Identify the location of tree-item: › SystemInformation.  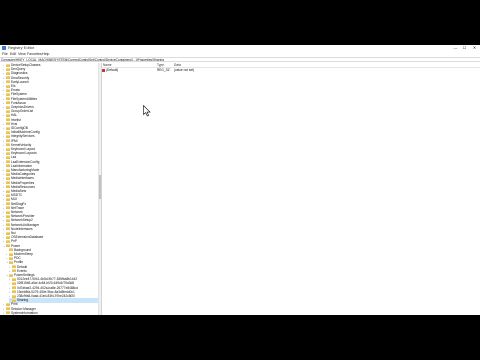
(50, 313).